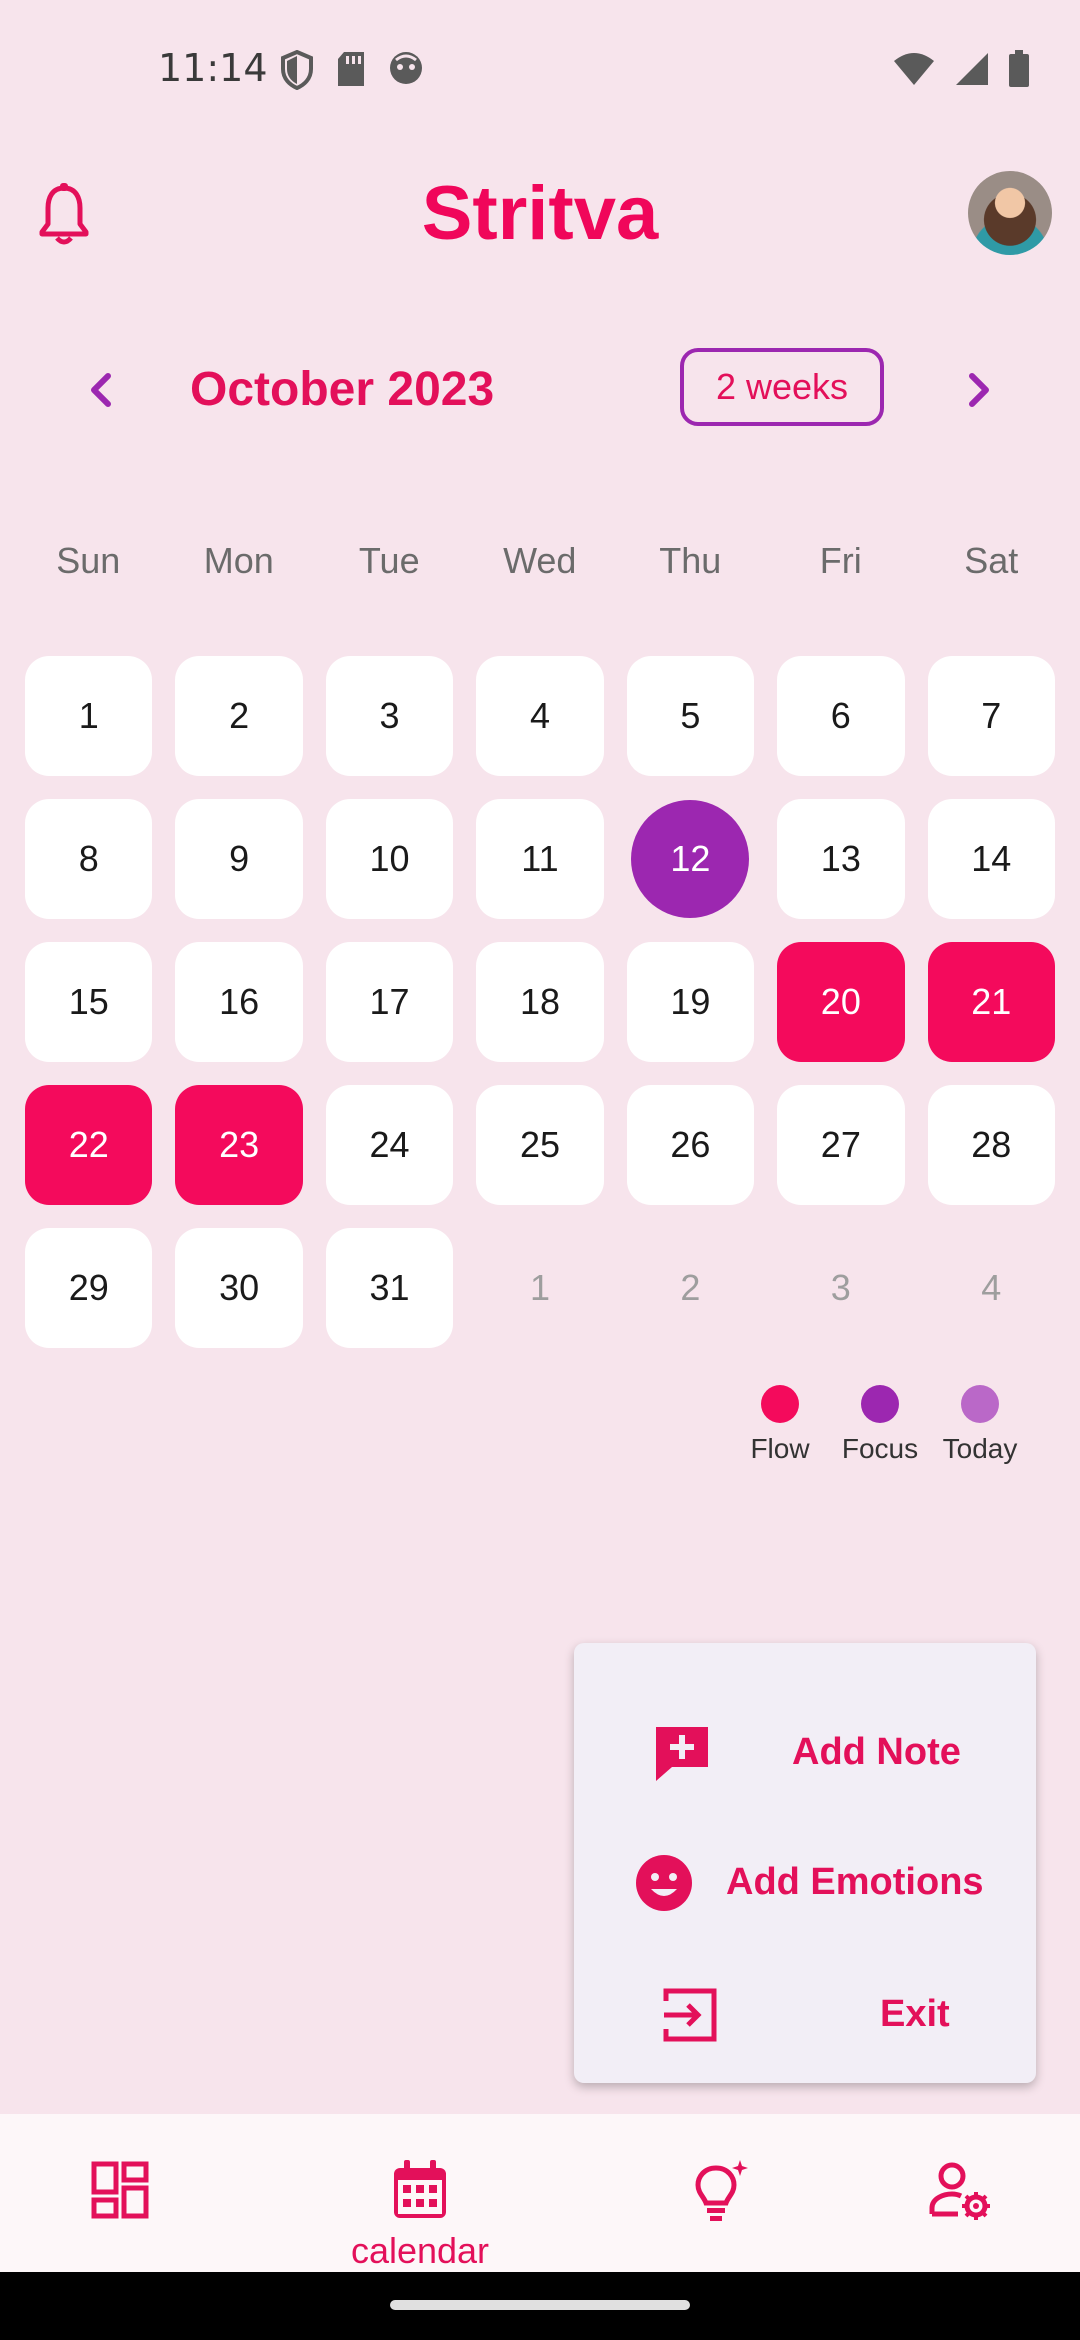  I want to click on day-number: 2, so click(690, 1287).